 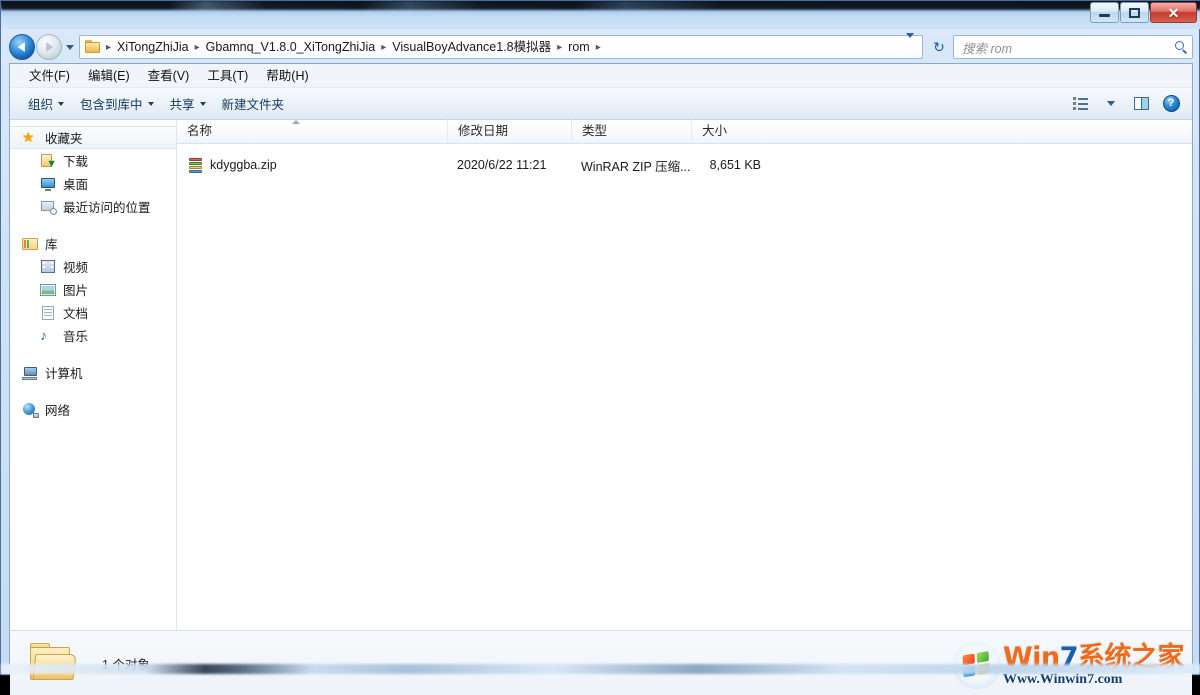 What do you see at coordinates (93, 335) in the screenshot?
I see `sidebar-item-music: ♪ 音乐` at bounding box center [93, 335].